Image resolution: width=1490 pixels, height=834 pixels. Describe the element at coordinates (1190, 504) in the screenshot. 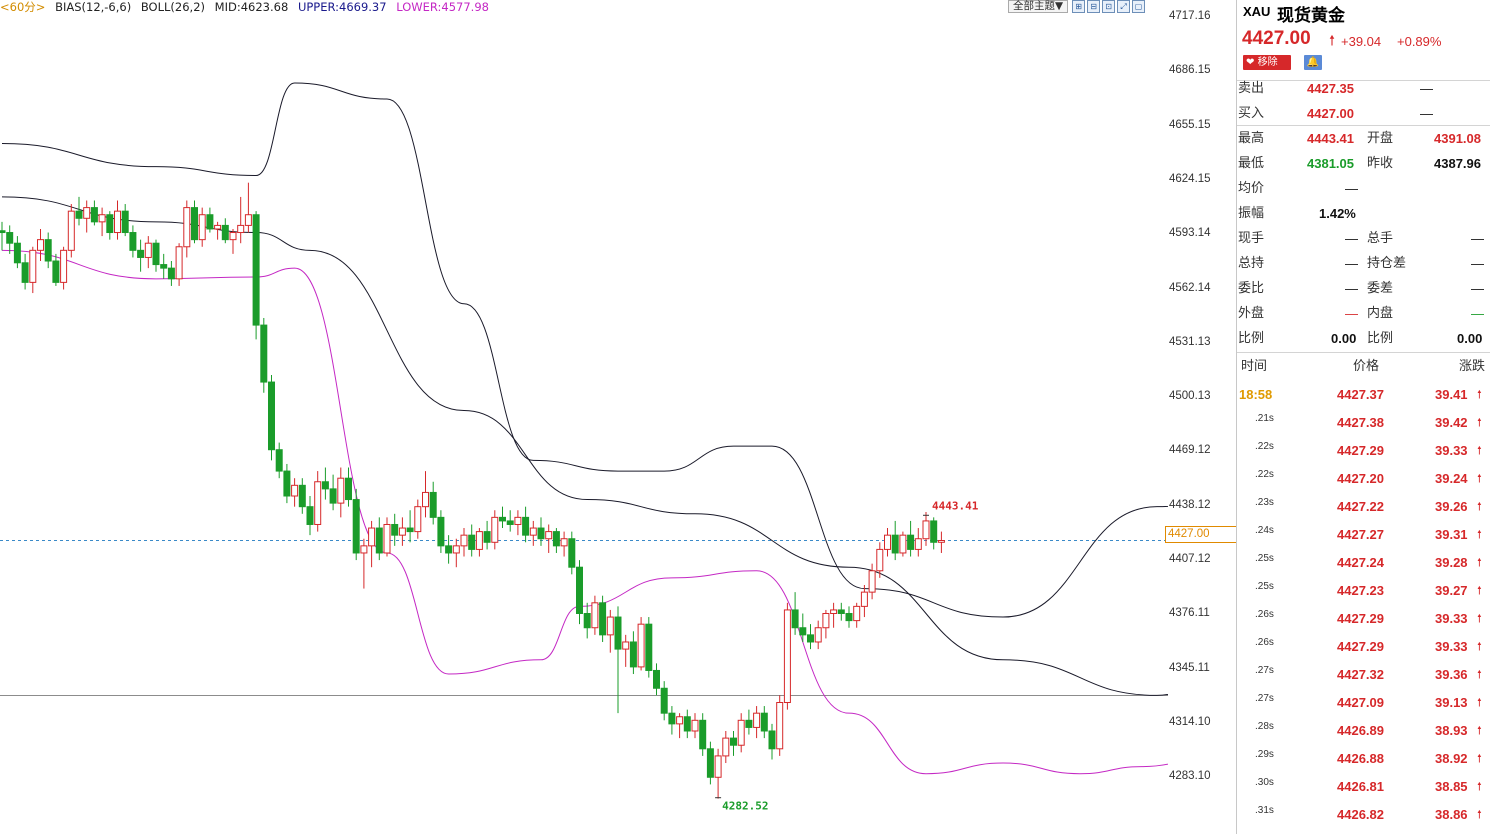

I see `price-axis-label: 4438.12` at that location.